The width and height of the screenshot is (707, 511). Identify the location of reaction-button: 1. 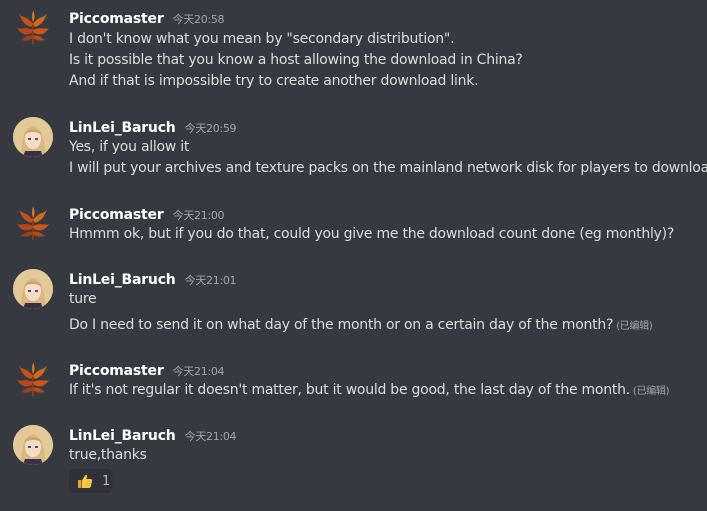
(91, 481).